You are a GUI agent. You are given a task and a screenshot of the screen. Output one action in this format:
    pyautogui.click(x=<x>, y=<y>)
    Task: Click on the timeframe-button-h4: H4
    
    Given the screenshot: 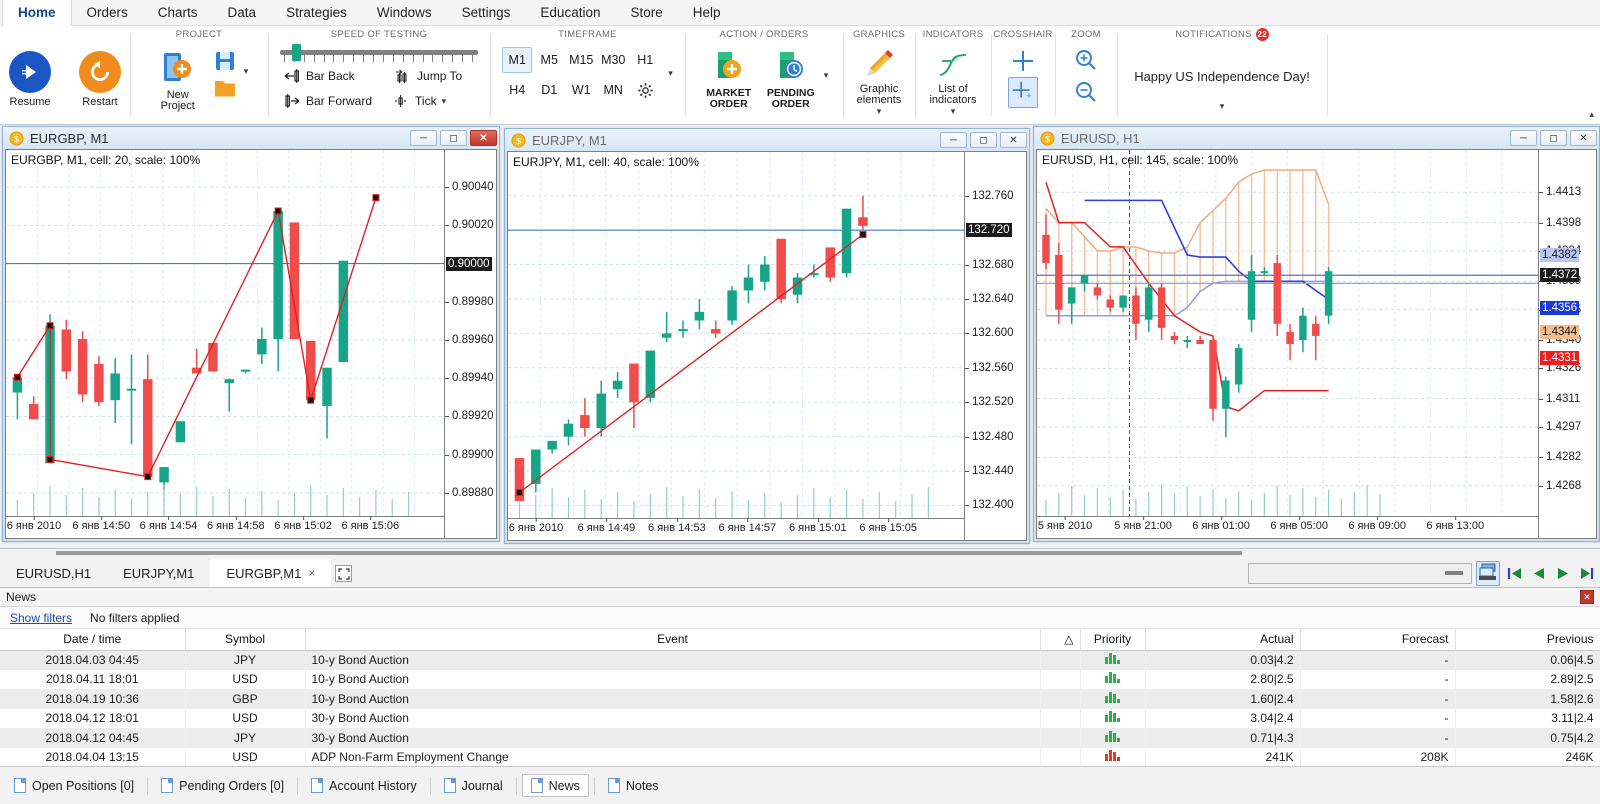 What is the action you would take?
    pyautogui.click(x=517, y=90)
    